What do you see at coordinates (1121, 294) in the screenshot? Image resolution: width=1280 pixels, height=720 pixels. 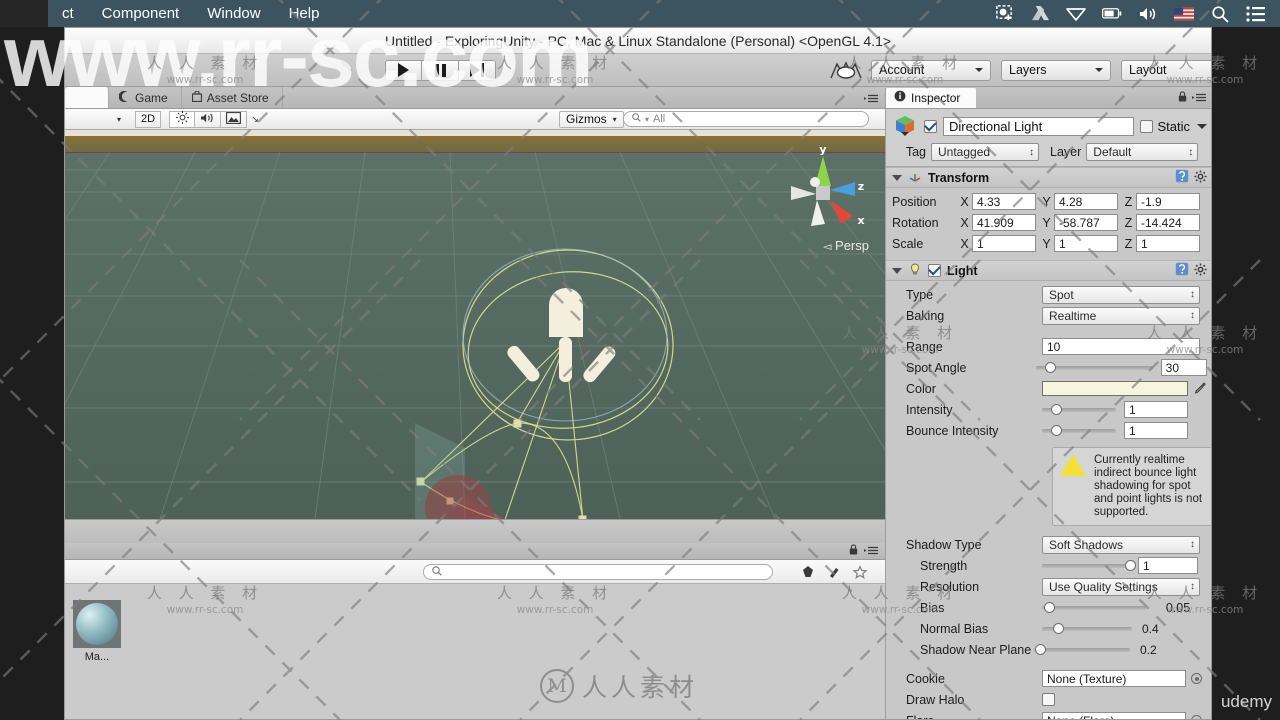 I see `light-type-dropdown: Spot` at bounding box center [1121, 294].